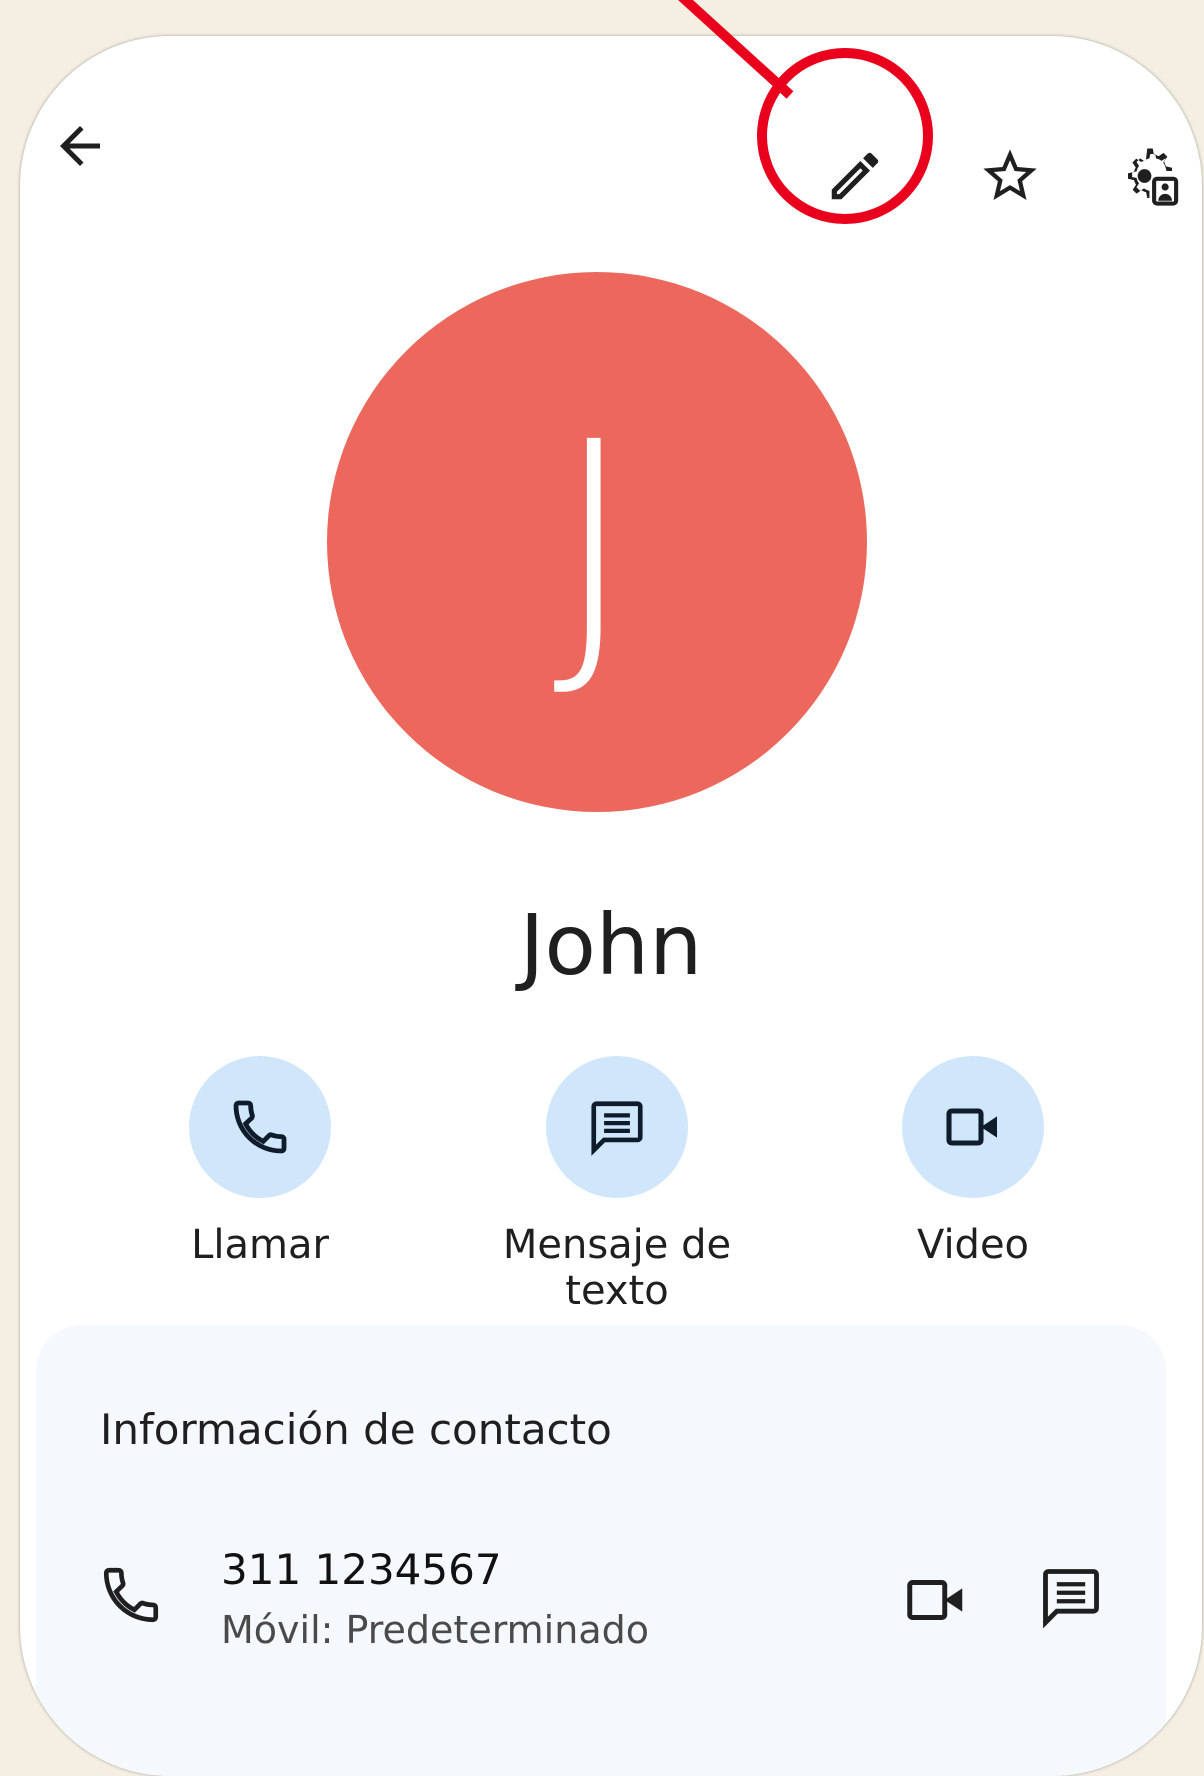 This screenshot has width=1204, height=1776. I want to click on call-action: Llamar, so click(260, 1162).